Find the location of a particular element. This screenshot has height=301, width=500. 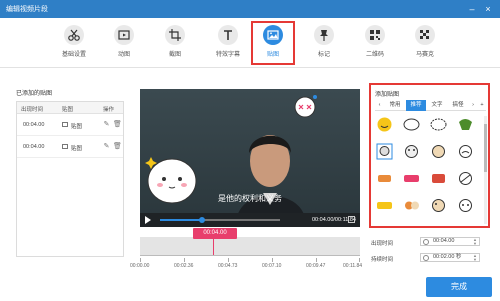

tab-next-button: › is located at coordinates (473, 105).